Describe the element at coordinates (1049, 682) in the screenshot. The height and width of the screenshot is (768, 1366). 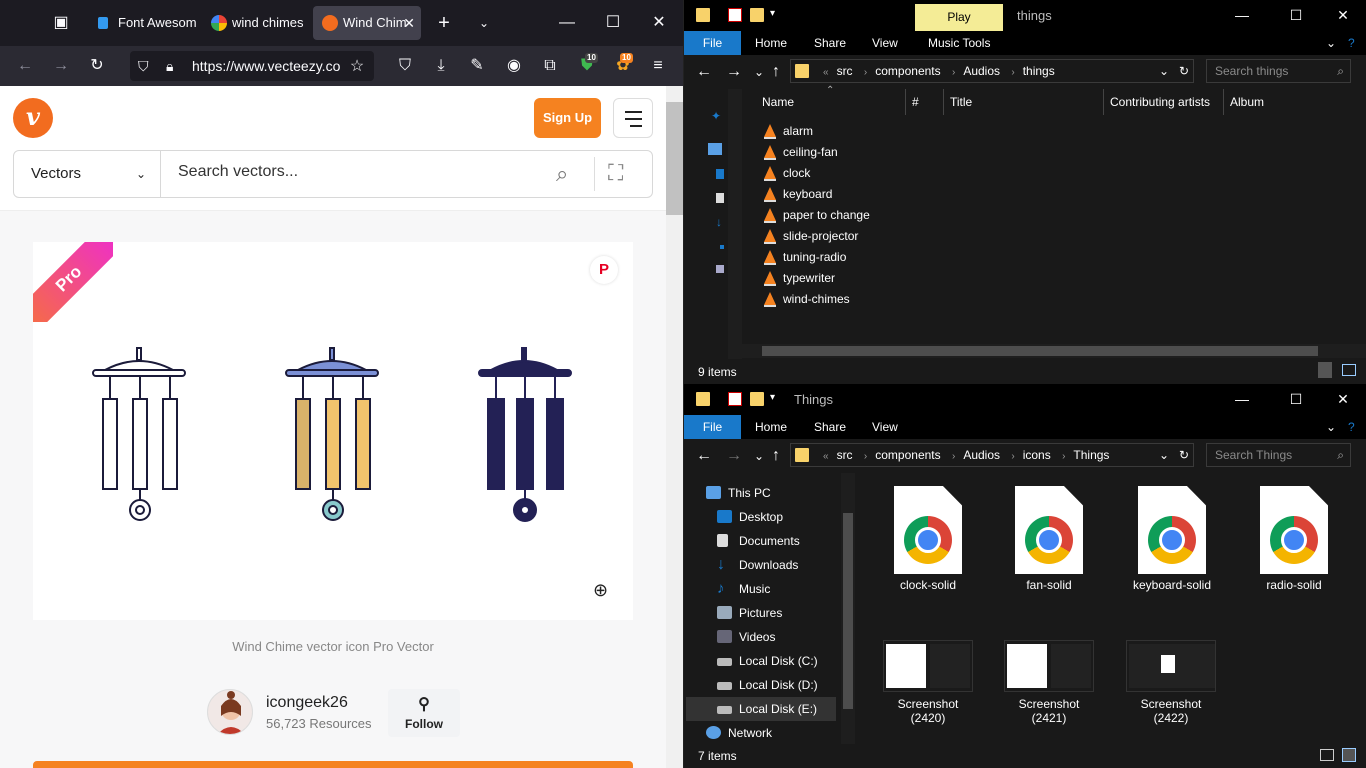
I see `screenshot-tile: Screenshot (2421)` at that location.